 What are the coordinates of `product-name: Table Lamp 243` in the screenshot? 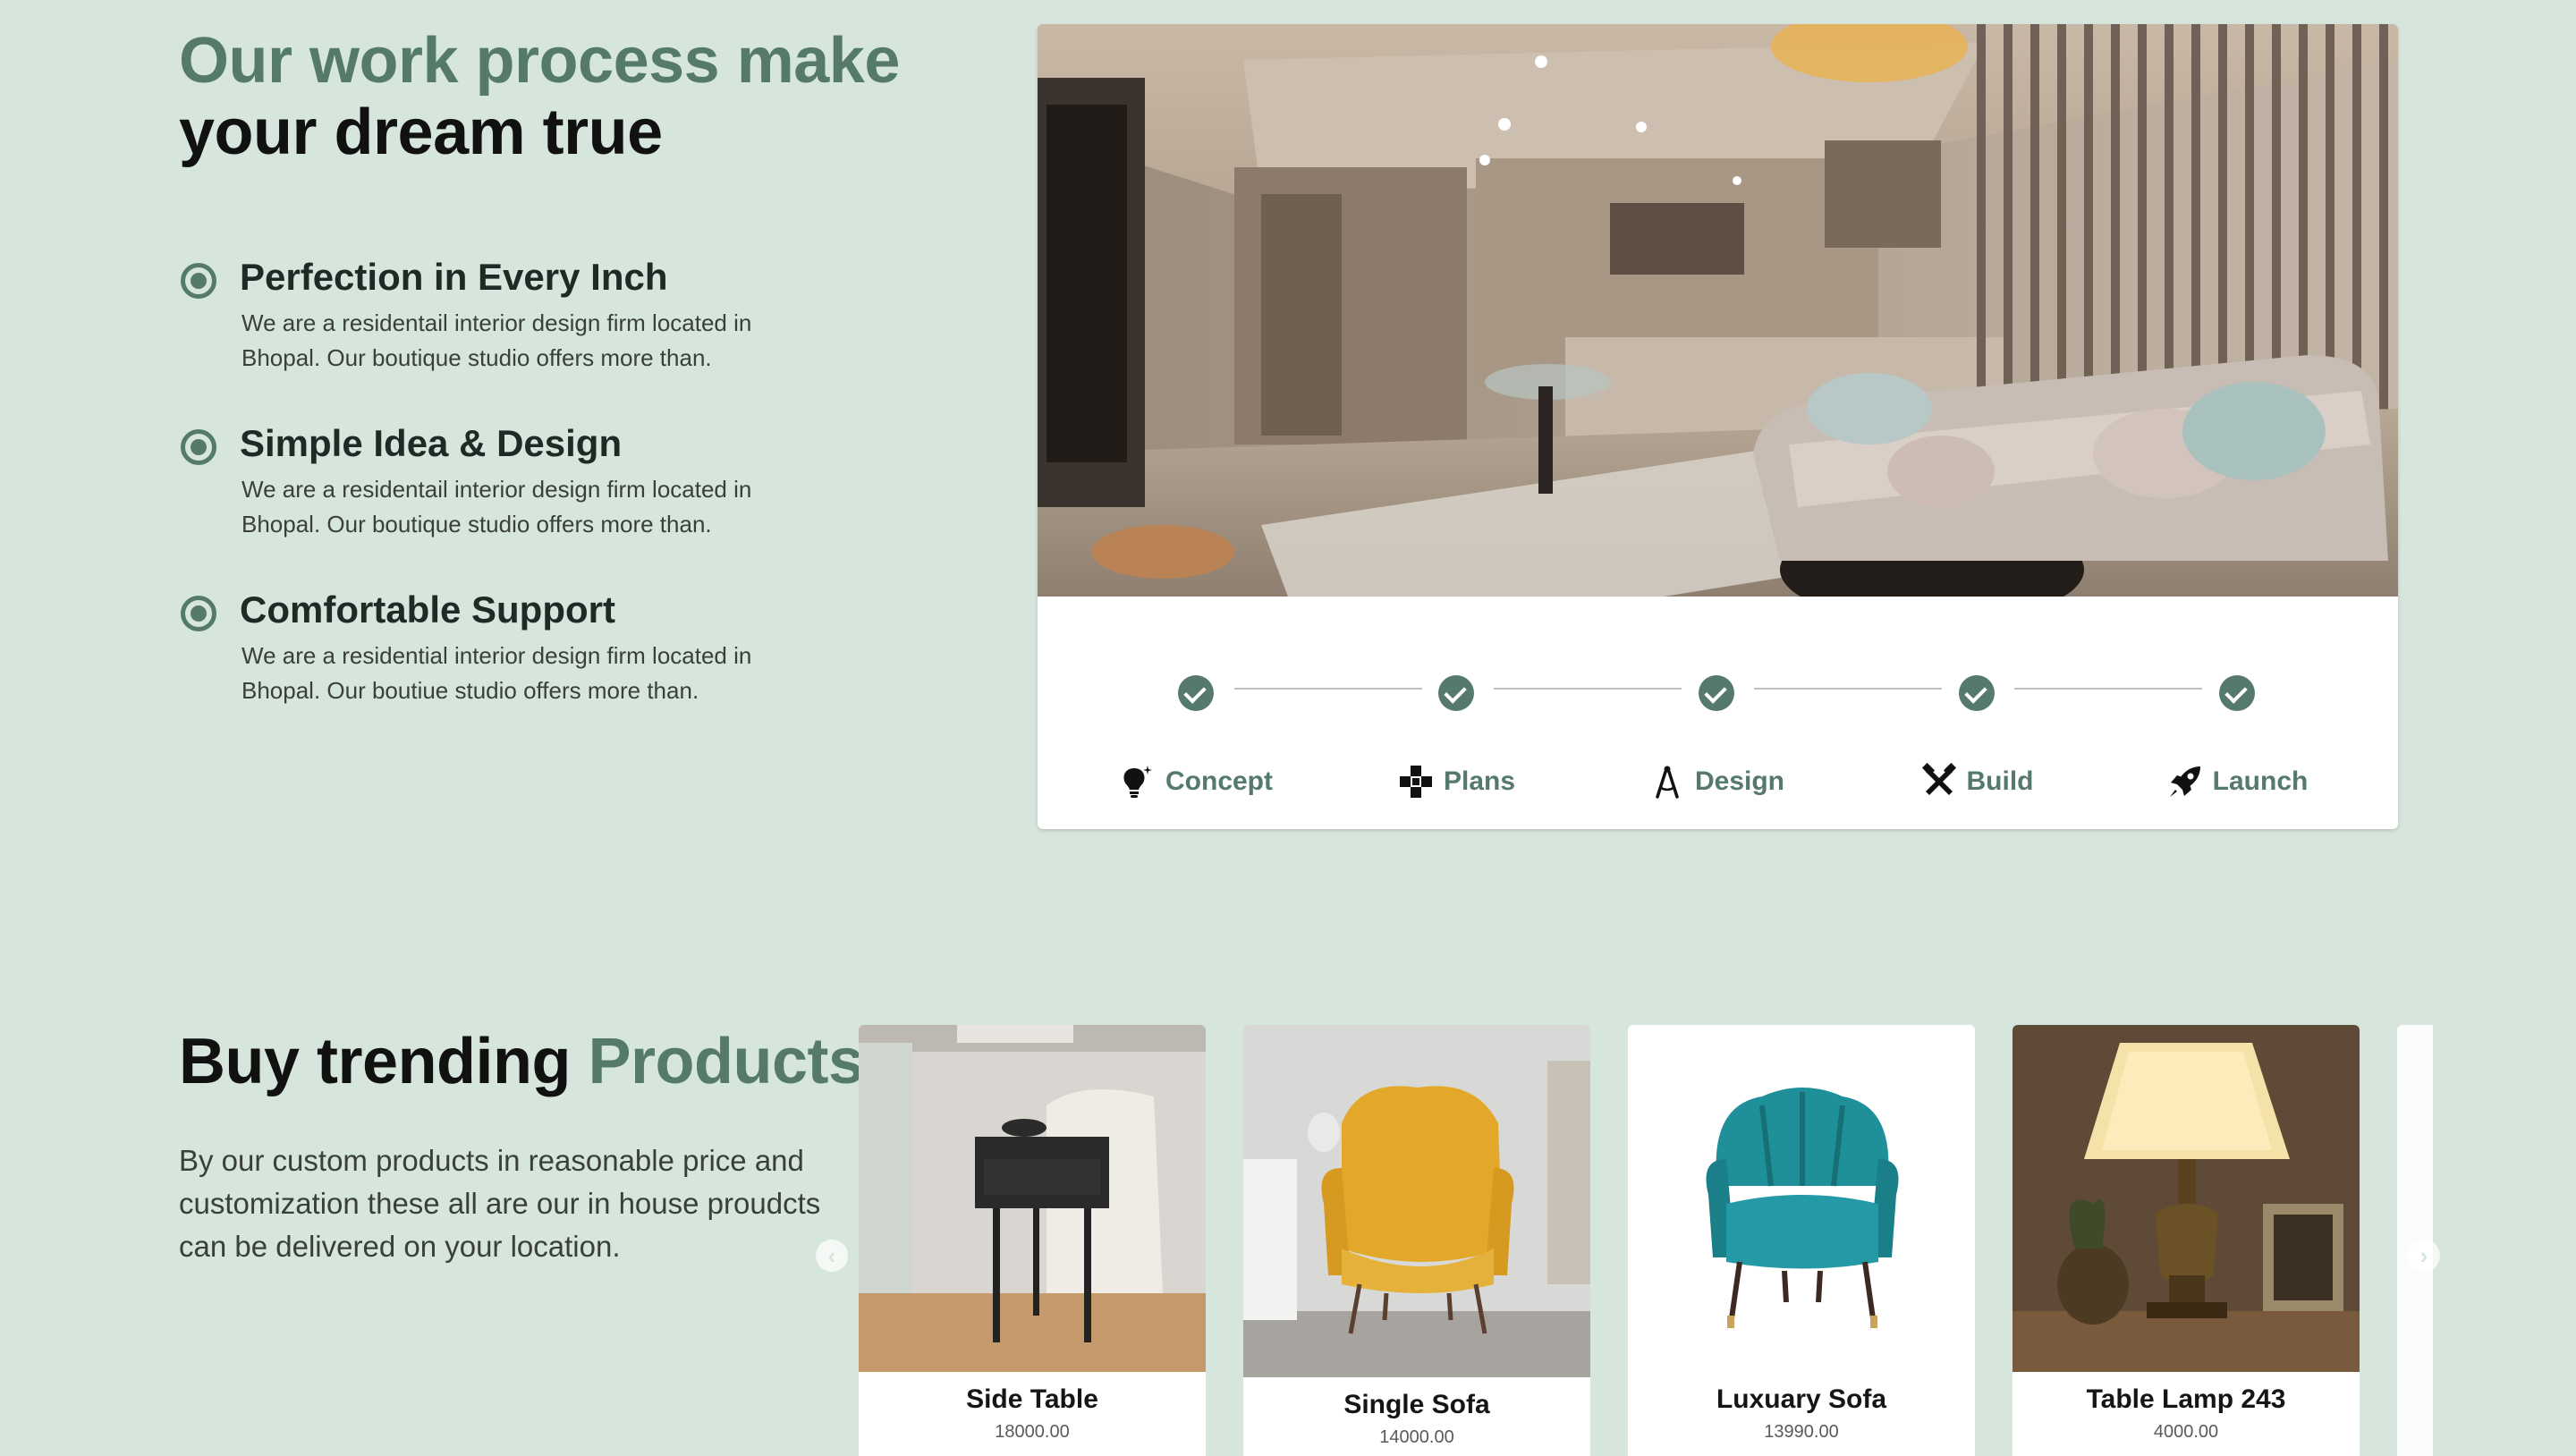 It's located at (2186, 1399).